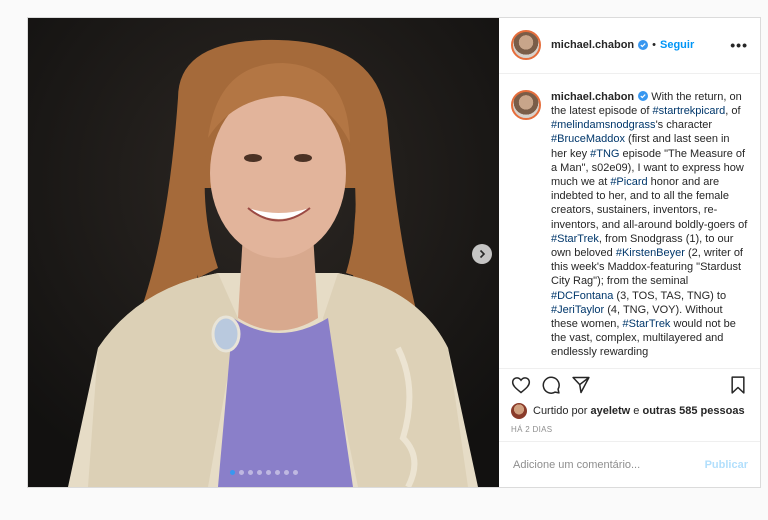 This screenshot has height=520, width=768. I want to click on post-header: michael.chabon • Seguir •••, so click(629, 46).